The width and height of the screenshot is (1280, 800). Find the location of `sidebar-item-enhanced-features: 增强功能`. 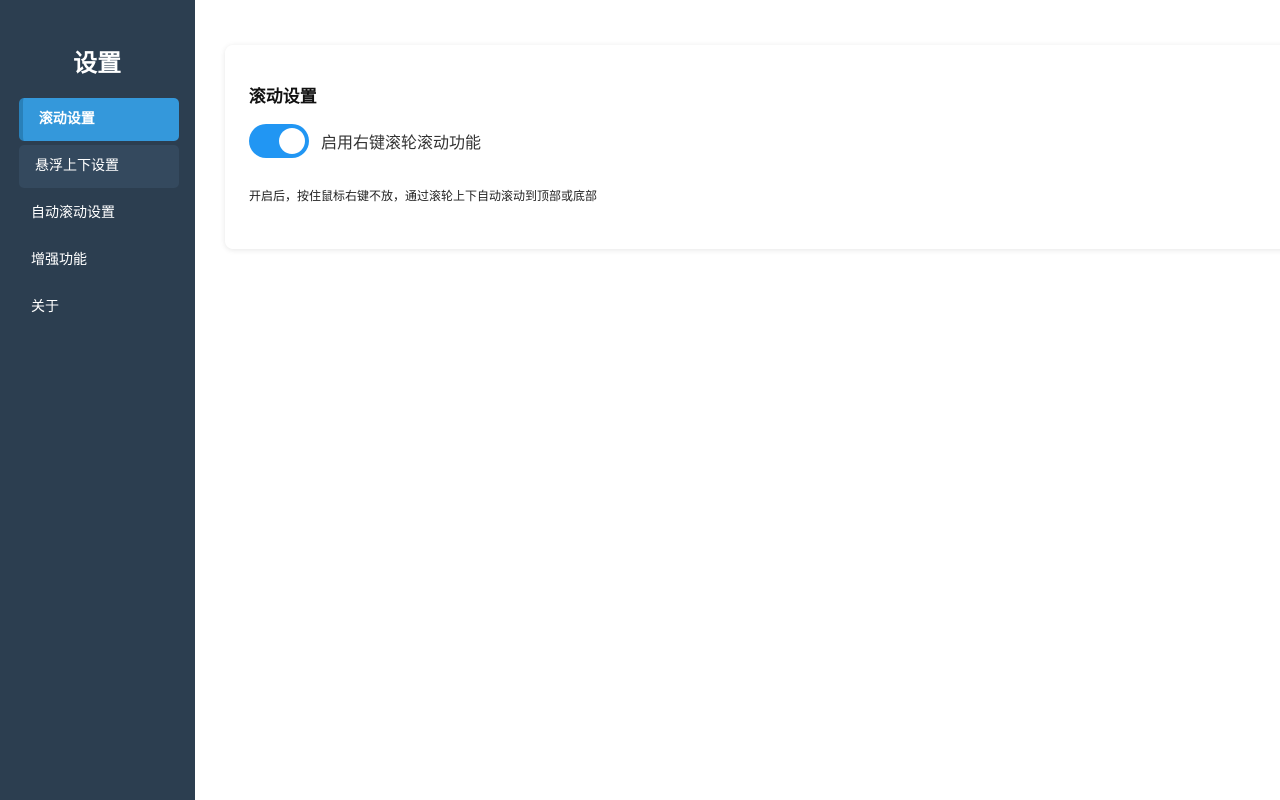

sidebar-item-enhanced-features: 增强功能 is located at coordinates (99, 260).